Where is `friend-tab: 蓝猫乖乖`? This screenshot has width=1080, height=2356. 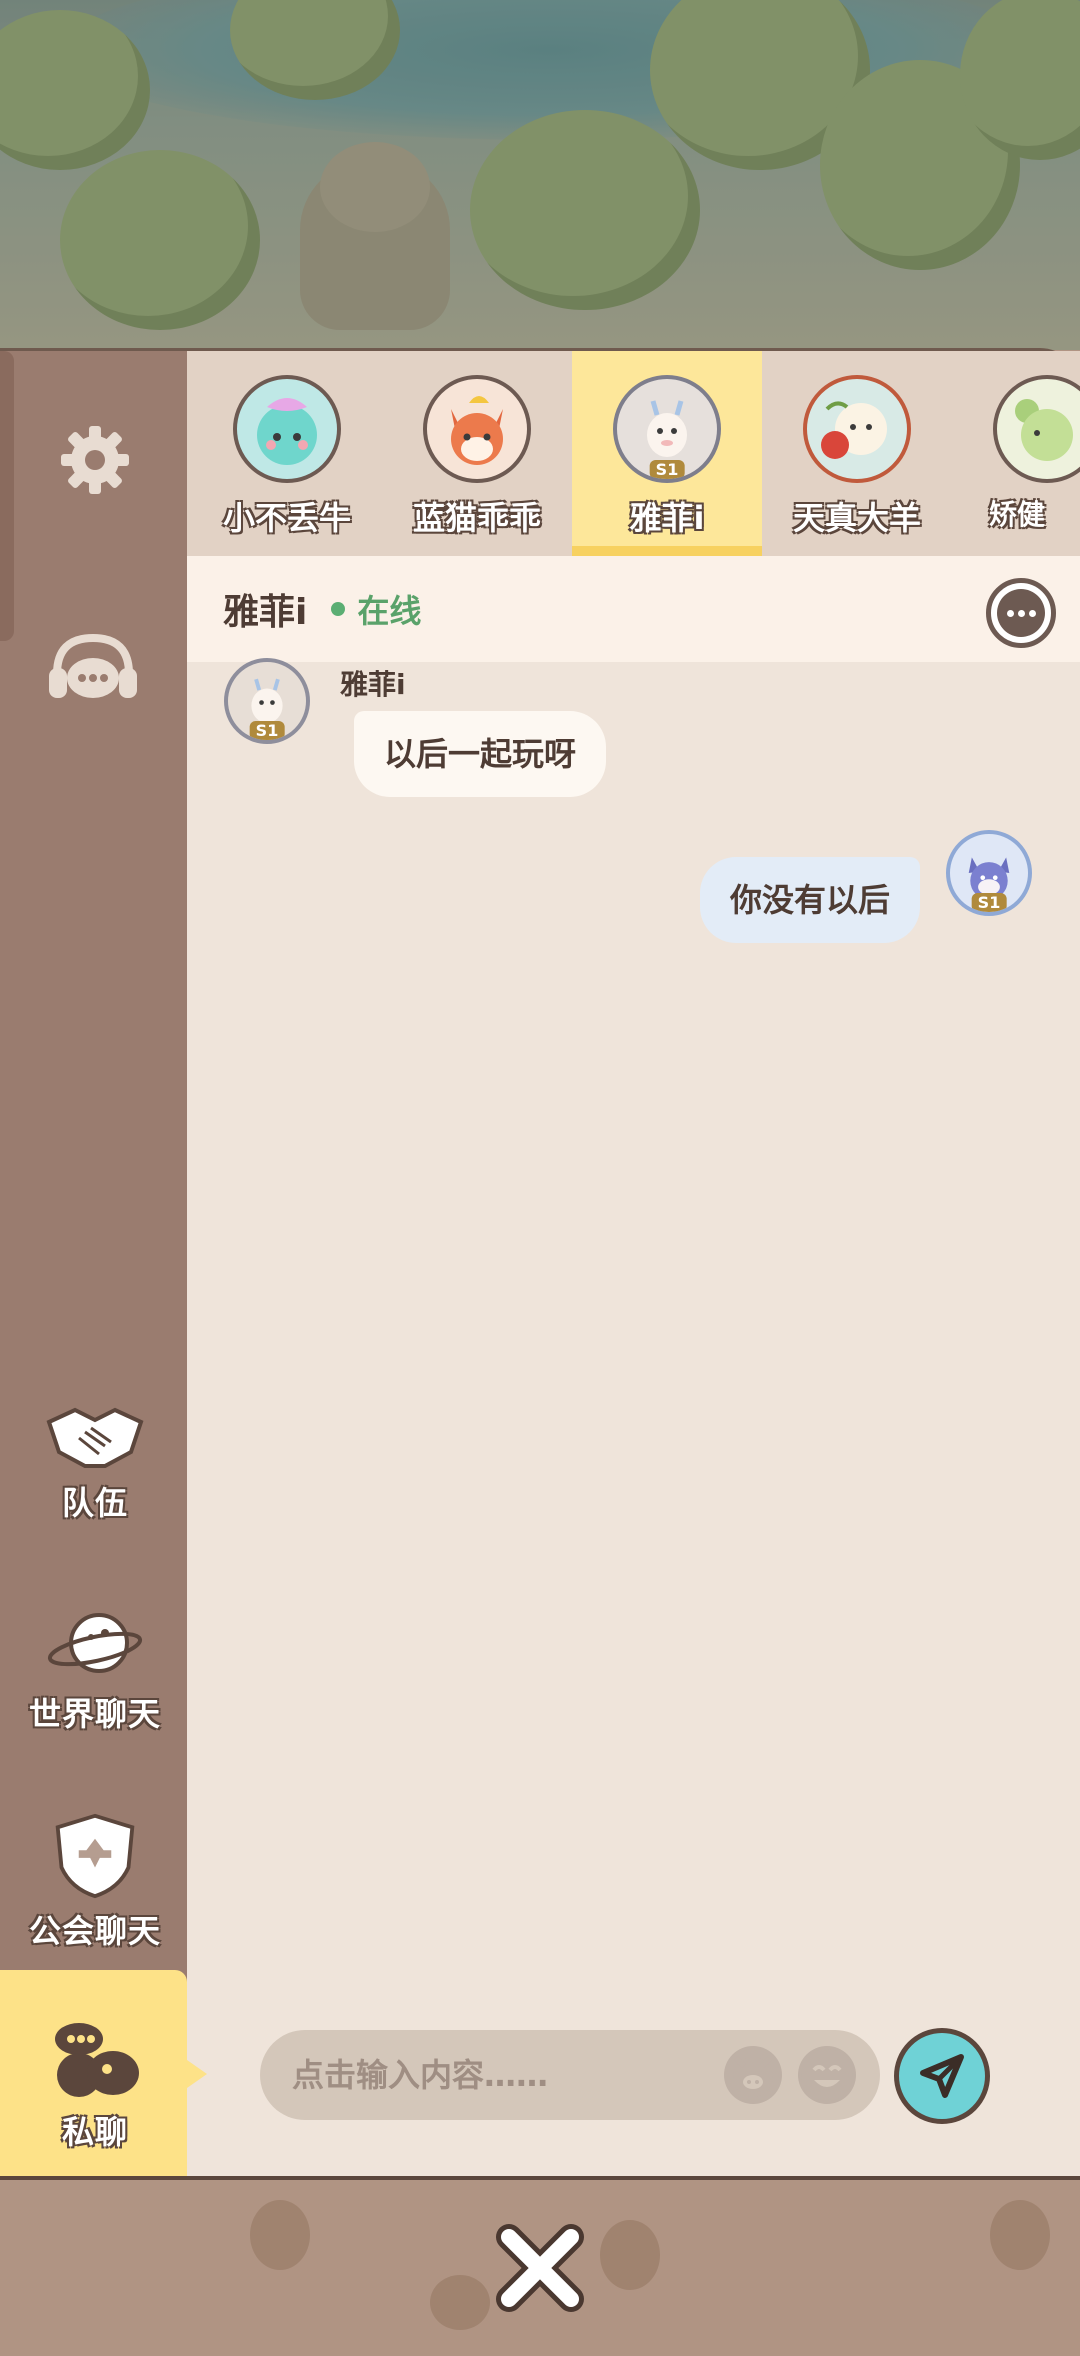
friend-tab: 蓝猫乖乖 is located at coordinates (477, 453).